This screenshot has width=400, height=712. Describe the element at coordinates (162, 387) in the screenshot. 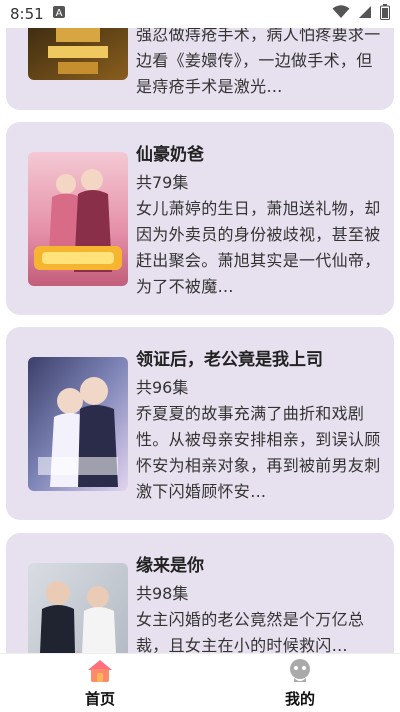

I see `drama-episode-count: 共96集` at that location.